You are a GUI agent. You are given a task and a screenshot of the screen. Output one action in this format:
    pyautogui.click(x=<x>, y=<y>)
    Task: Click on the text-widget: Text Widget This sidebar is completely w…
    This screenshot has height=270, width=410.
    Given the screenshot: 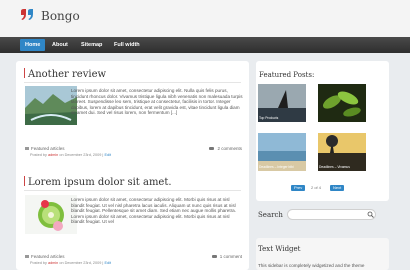 What is the action you would take?
    pyautogui.click(x=322, y=254)
    